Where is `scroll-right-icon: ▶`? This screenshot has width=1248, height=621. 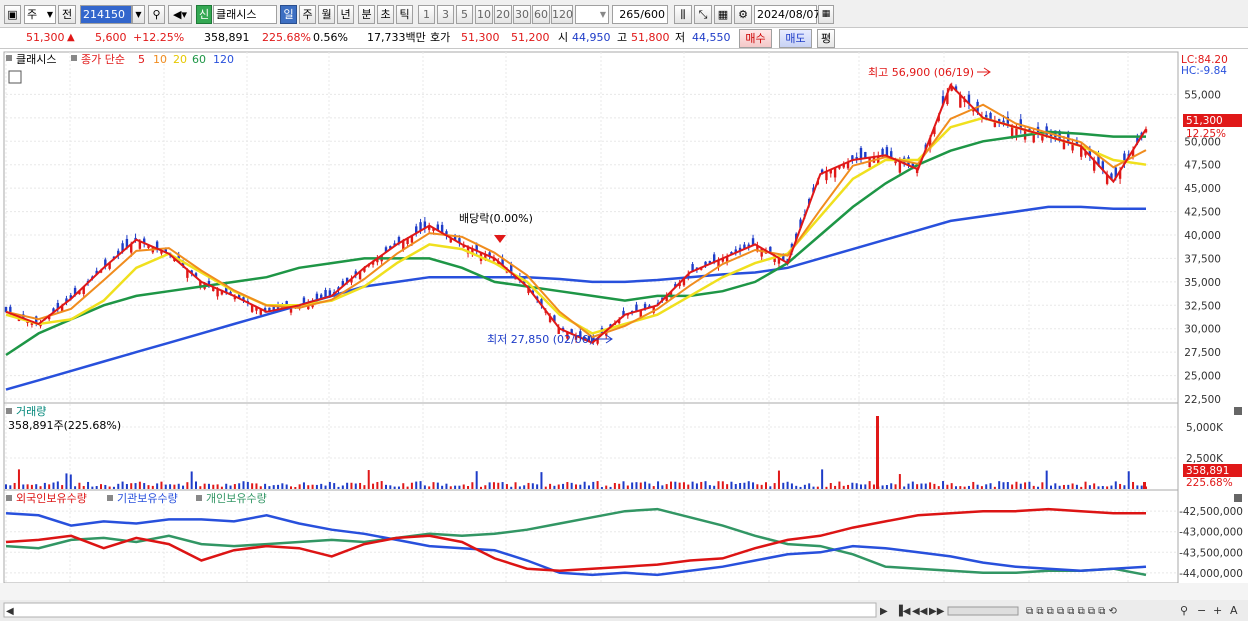 scroll-right-icon: ▶ is located at coordinates (884, 611).